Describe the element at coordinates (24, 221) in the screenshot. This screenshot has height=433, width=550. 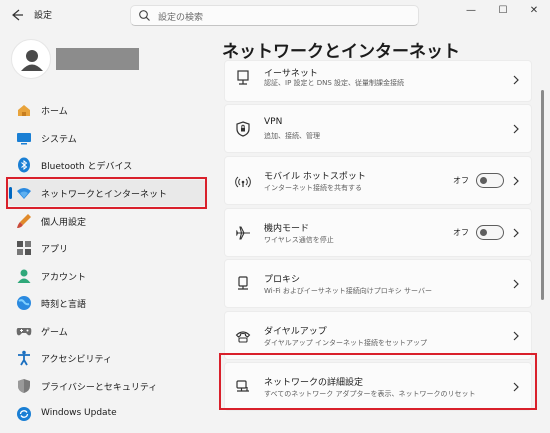
I see `brush-icon` at that location.